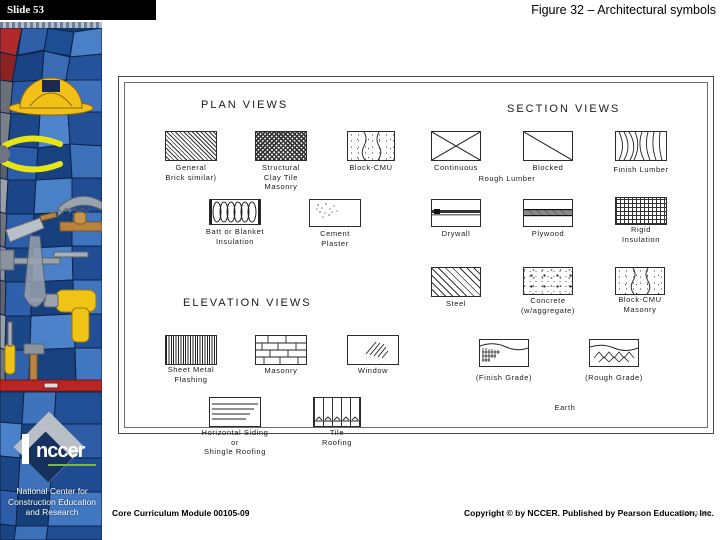  I want to click on symbol-general-brick: General Brick similar), so click(191, 156).